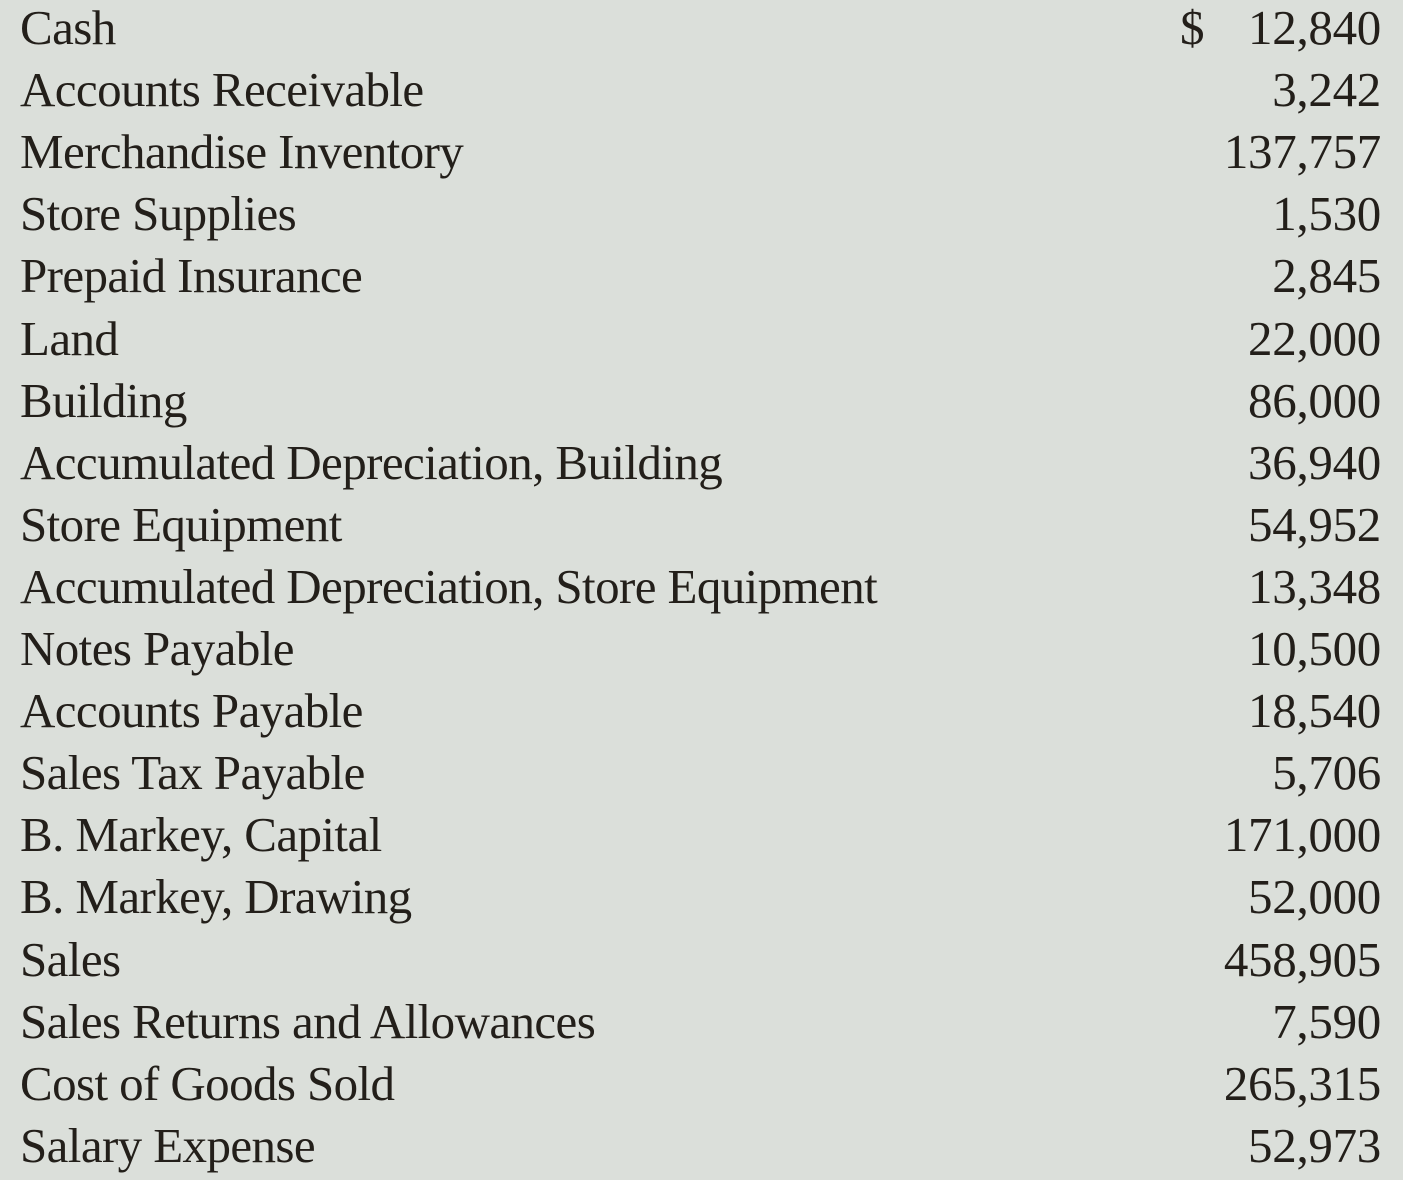 This screenshot has height=1180, width=1403. I want to click on account-amount: 52,000, so click(1314, 897).